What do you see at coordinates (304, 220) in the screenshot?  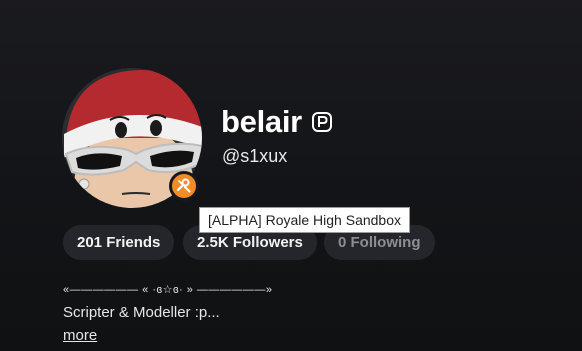 I see `game-tooltip: [ALPHA] Royale High Sandbox` at bounding box center [304, 220].